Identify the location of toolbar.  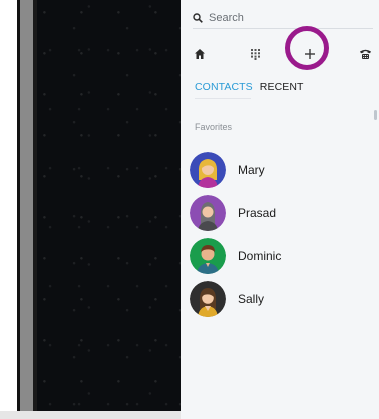
(280, 53).